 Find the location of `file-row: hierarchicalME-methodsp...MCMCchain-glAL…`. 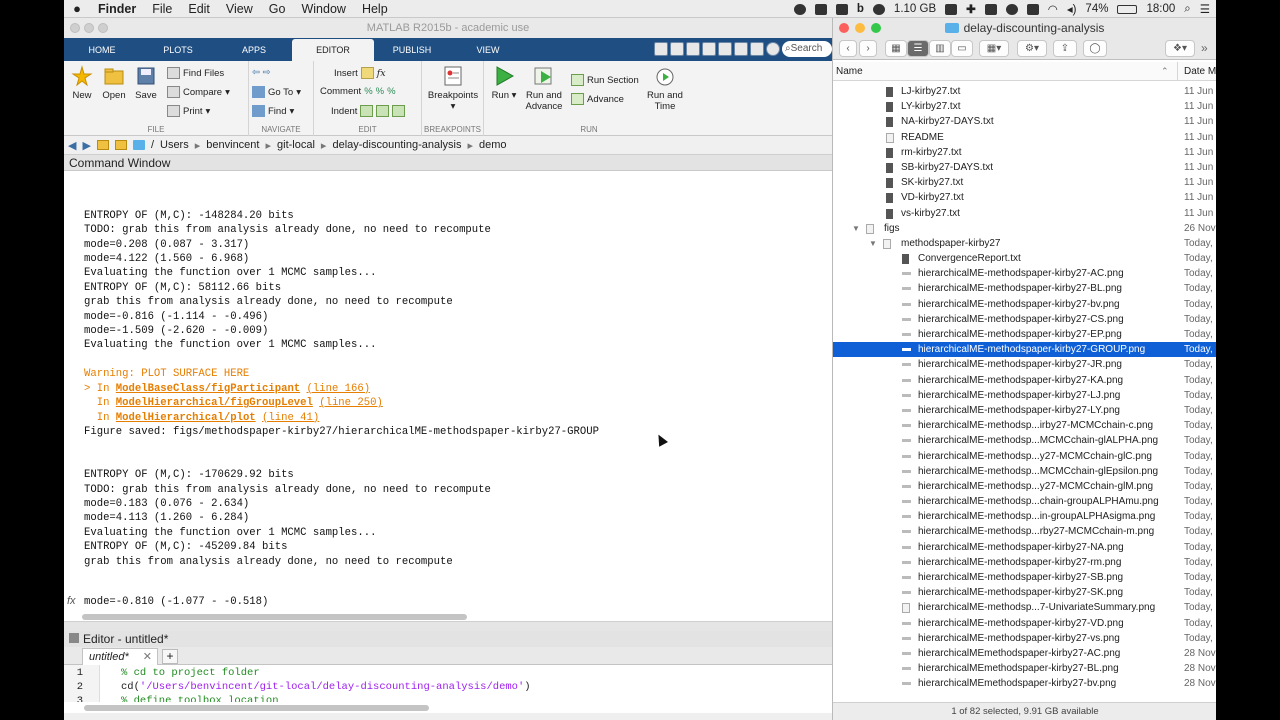

file-row: hierarchicalME-methodsp...MCMCchain-glAL… is located at coordinates (1024, 440).